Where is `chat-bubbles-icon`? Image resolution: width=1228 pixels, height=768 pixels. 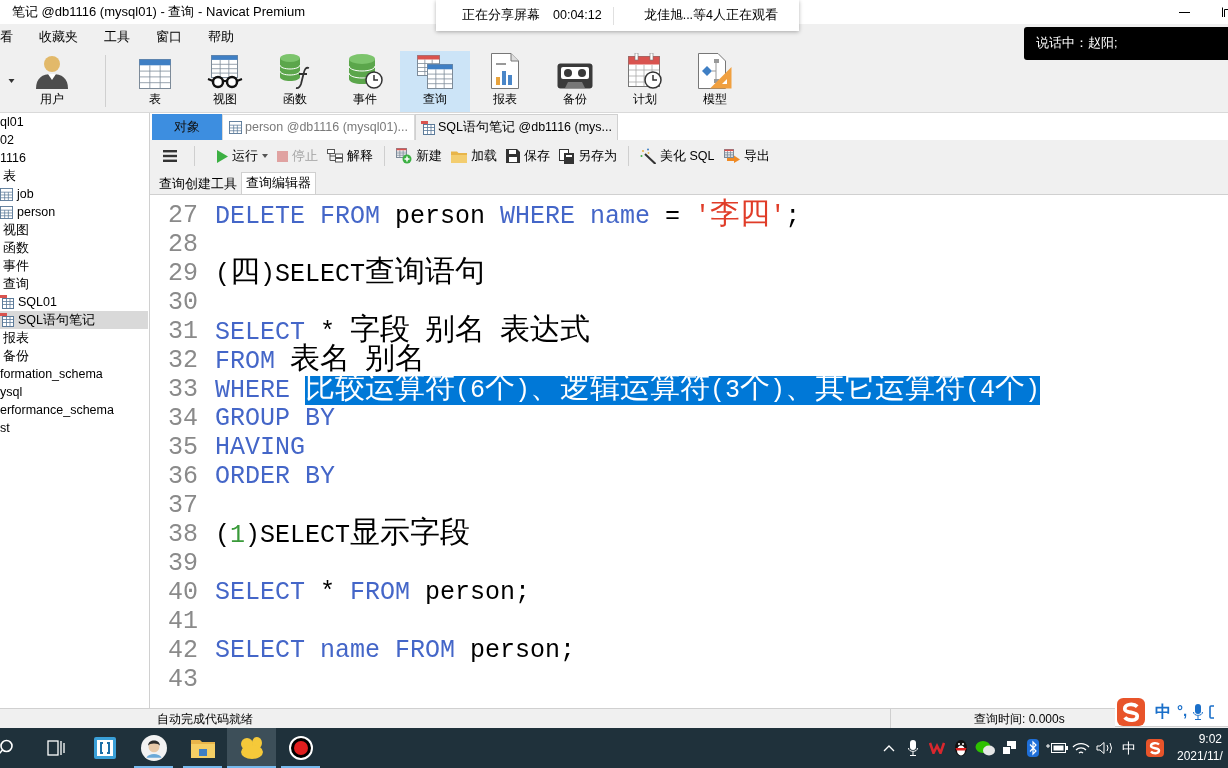 chat-bubbles-icon is located at coordinates (985, 748).